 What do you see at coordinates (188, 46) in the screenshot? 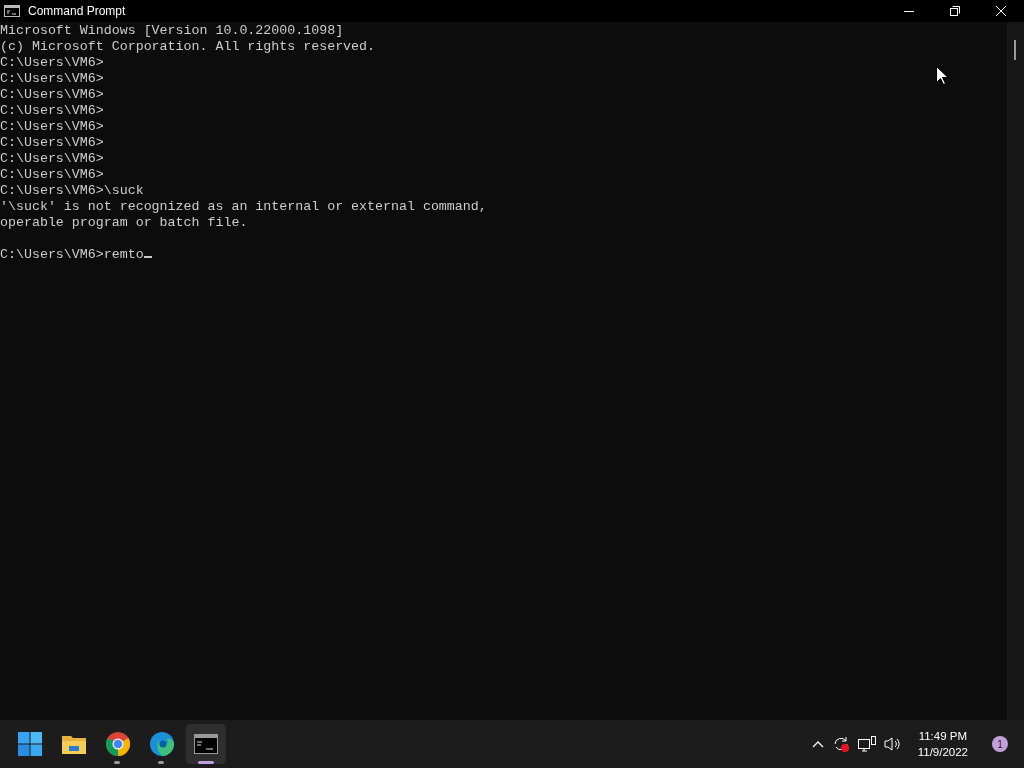
I see `console-line: (c) Microsoft Corporation. All rights reserved.` at bounding box center [188, 46].